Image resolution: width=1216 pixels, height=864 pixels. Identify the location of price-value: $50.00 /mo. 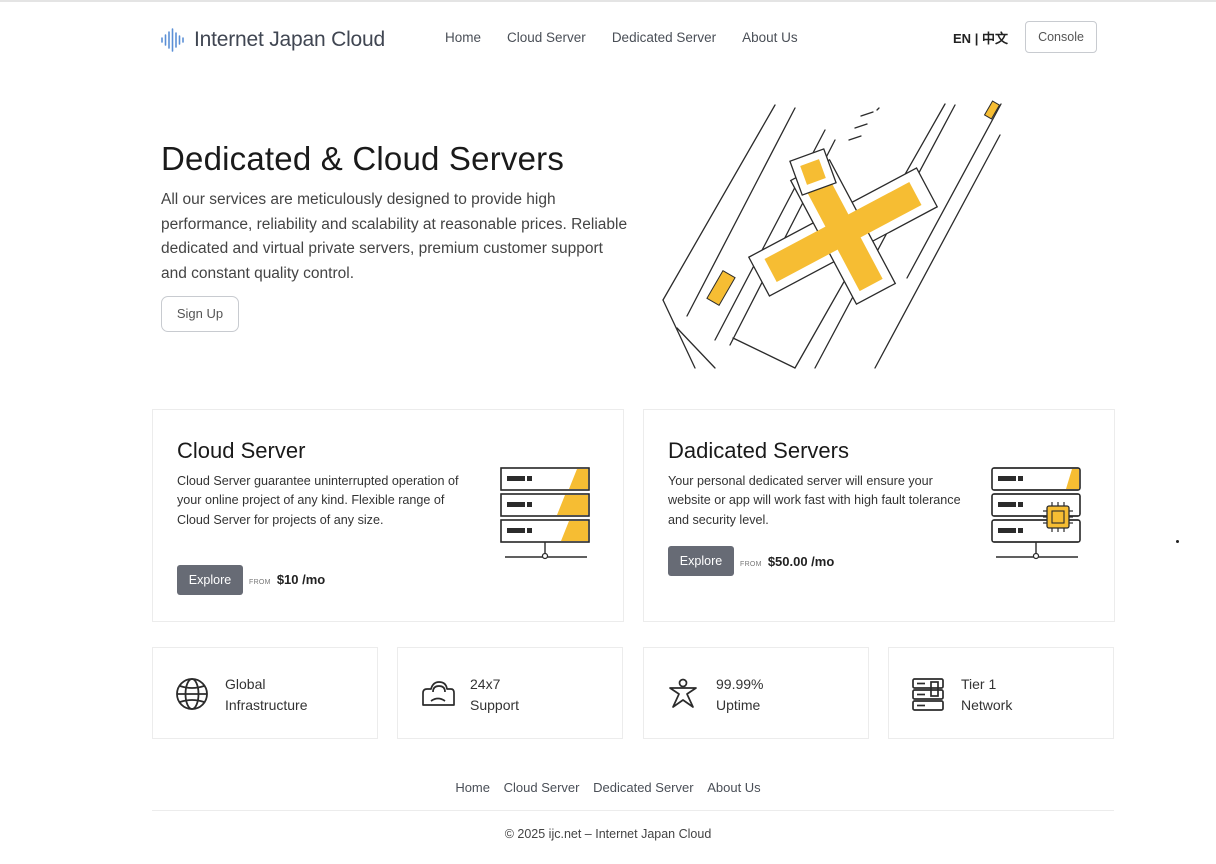
(801, 561).